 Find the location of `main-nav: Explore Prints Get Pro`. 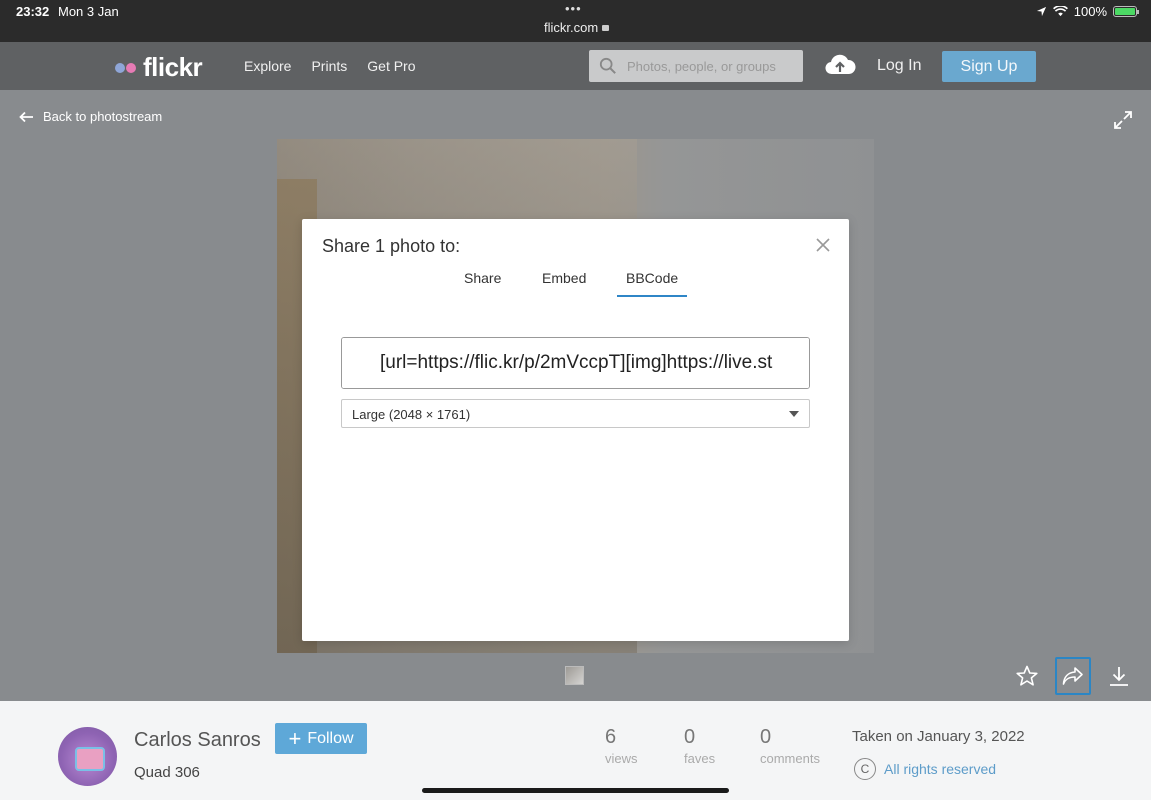

main-nav: Explore Prints Get Pro is located at coordinates (330, 66).